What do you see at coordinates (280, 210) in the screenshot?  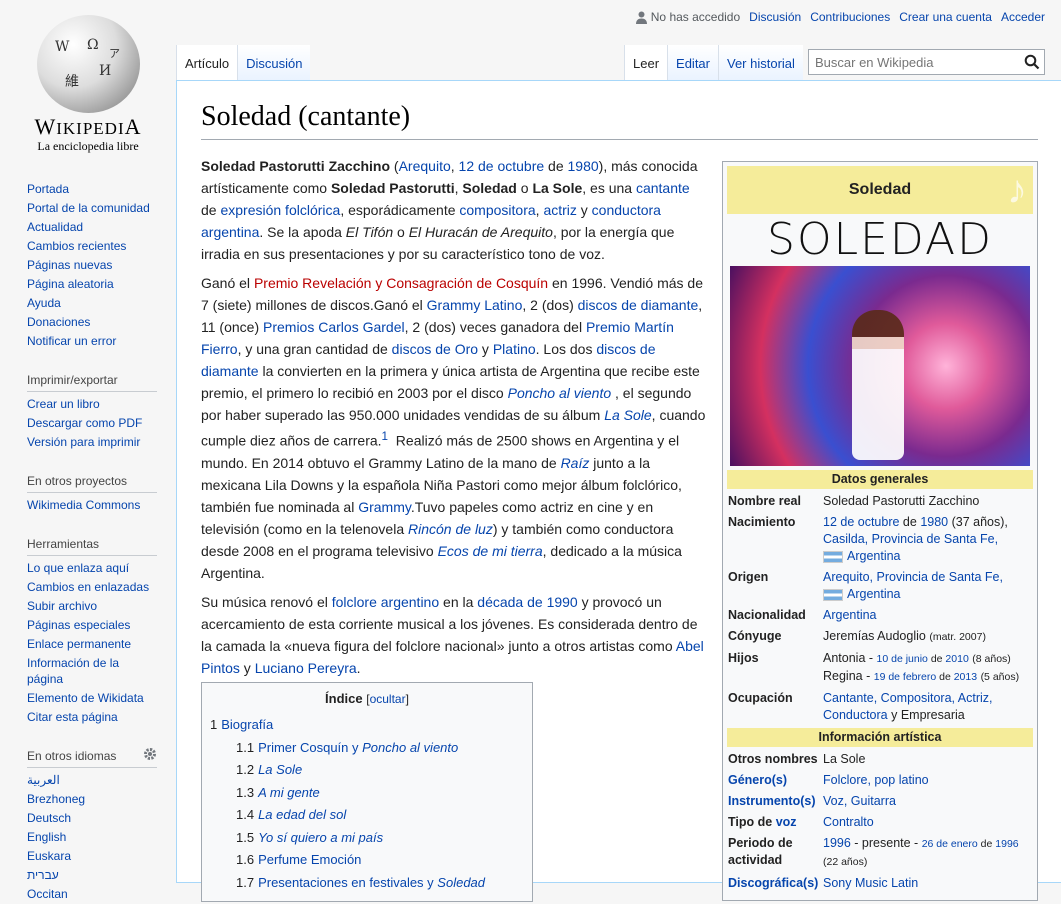 I see `link-folk: expresión folclórica` at bounding box center [280, 210].